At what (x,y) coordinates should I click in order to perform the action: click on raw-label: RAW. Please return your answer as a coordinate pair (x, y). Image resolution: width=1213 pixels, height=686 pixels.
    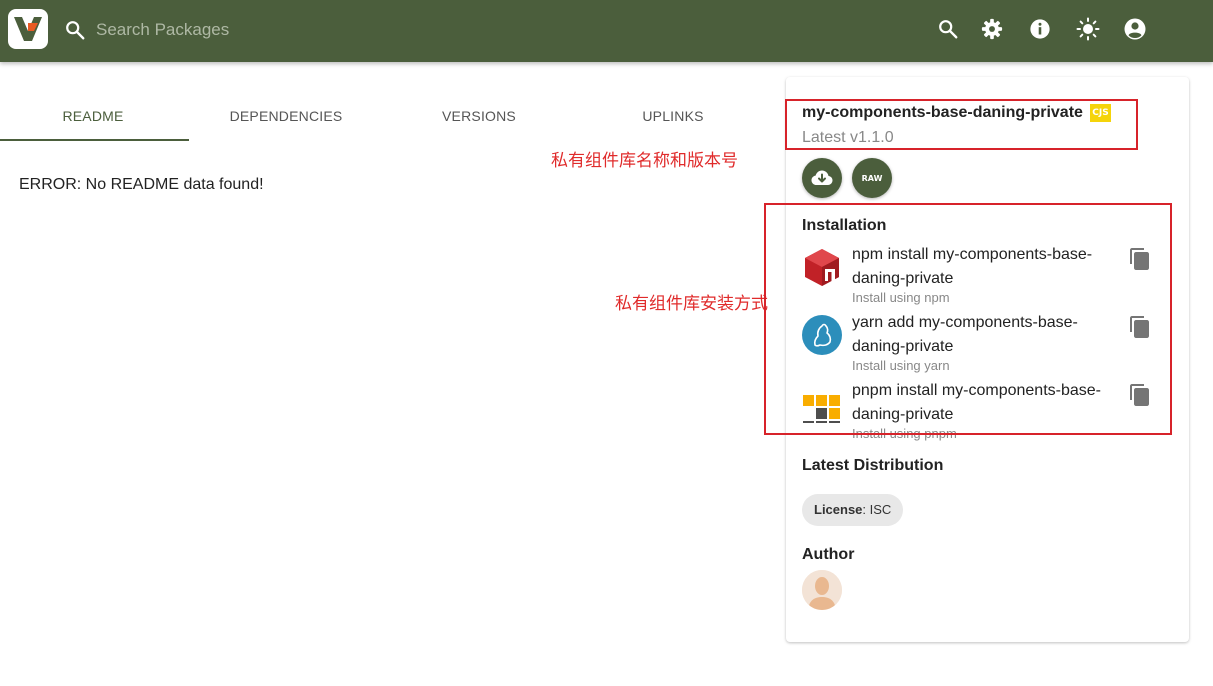
    Looking at the image, I should click on (872, 178).